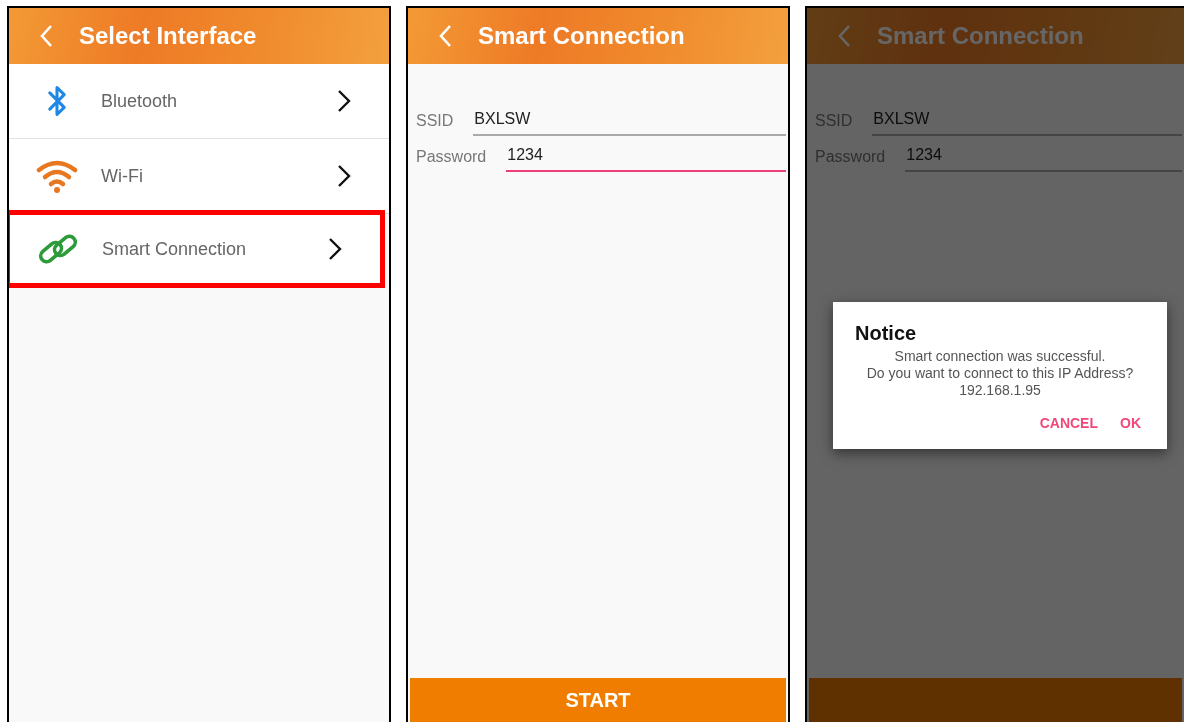 The height and width of the screenshot is (722, 1184). Describe the element at coordinates (452, 157) in the screenshot. I see `field-label: Password` at that location.